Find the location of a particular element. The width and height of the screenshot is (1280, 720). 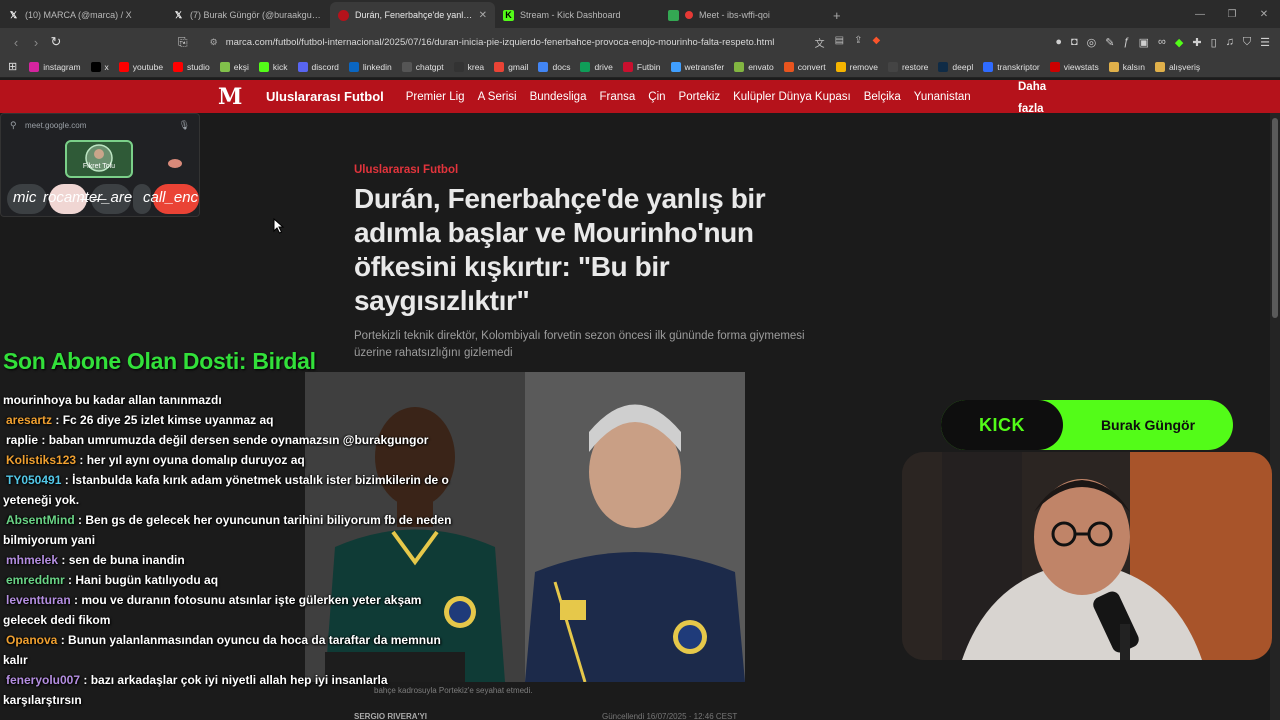

extension-icon: ● is located at coordinates (1058, 42).